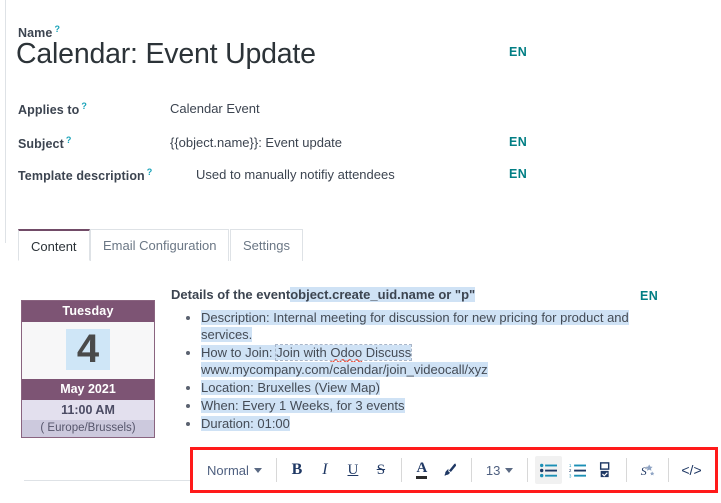 The height and width of the screenshot is (503, 721). I want to click on subject-label-text: Subject, so click(41, 144).